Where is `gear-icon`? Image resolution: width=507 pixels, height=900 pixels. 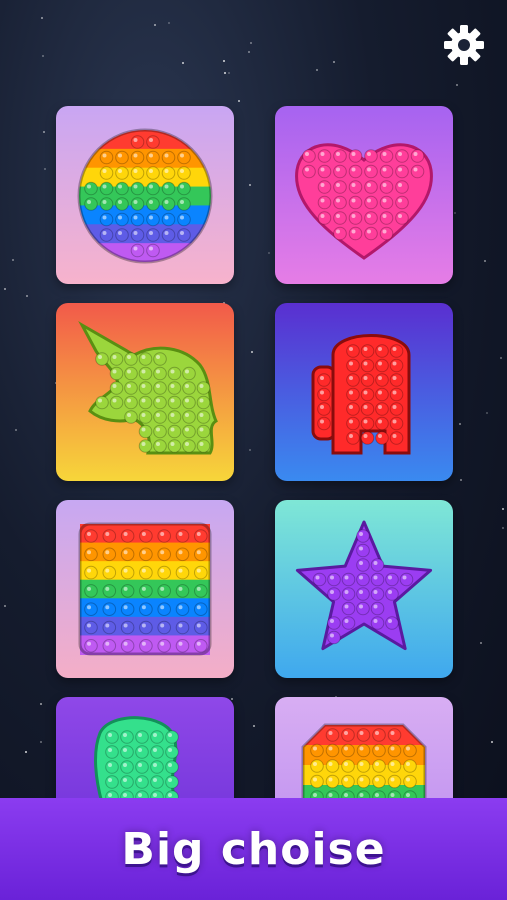
gear-icon is located at coordinates (464, 45).